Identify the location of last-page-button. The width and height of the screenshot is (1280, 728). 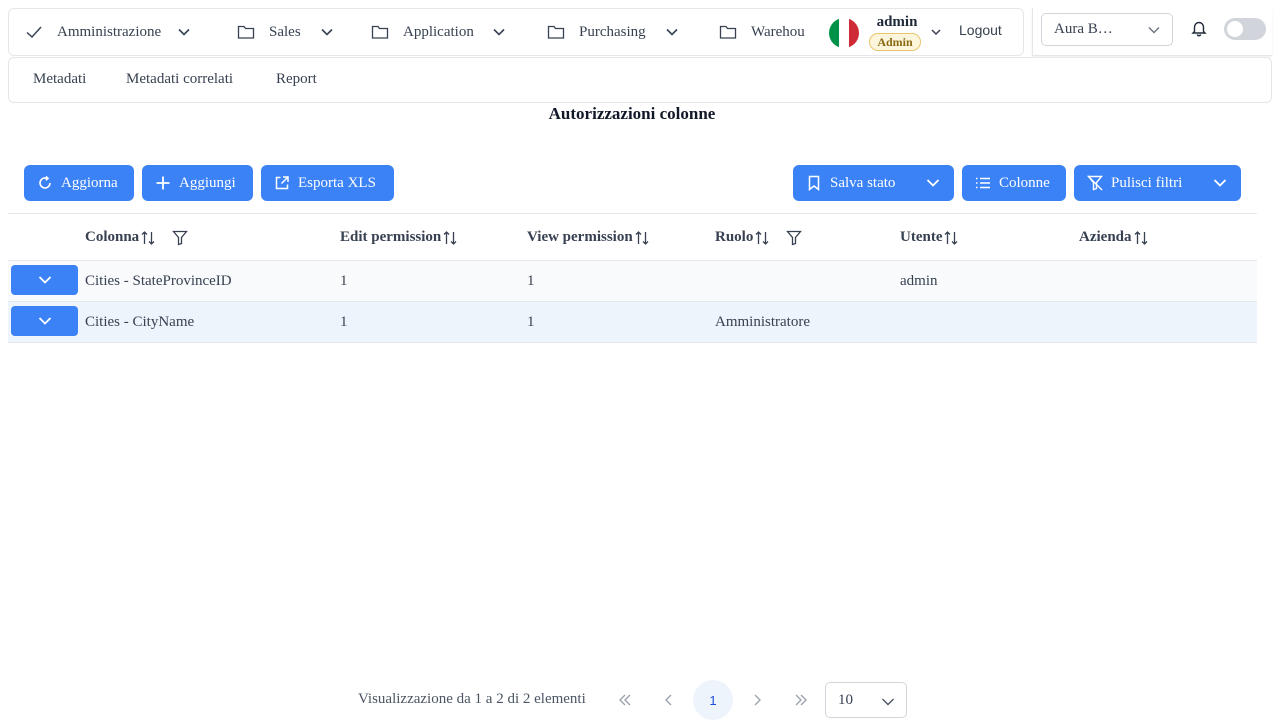
(801, 700).